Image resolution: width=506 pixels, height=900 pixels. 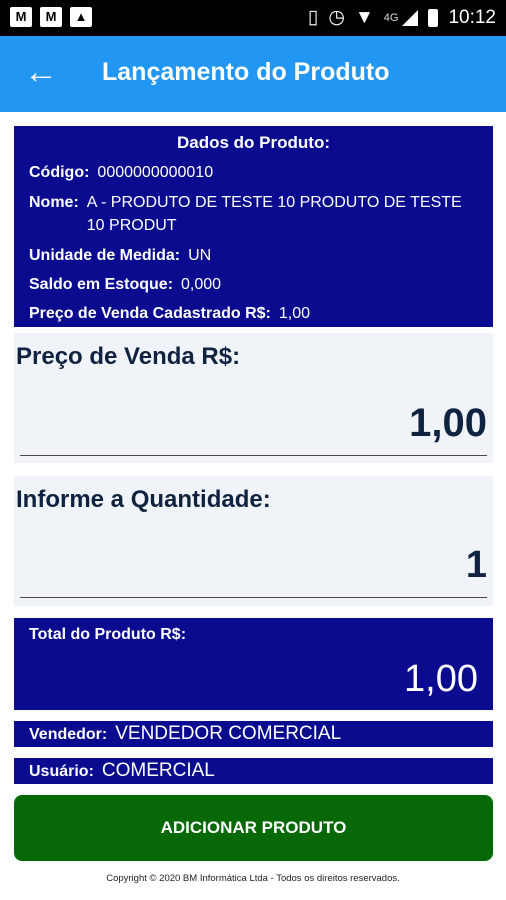 I want to click on user-value: COMERCIAL, so click(x=158, y=770).